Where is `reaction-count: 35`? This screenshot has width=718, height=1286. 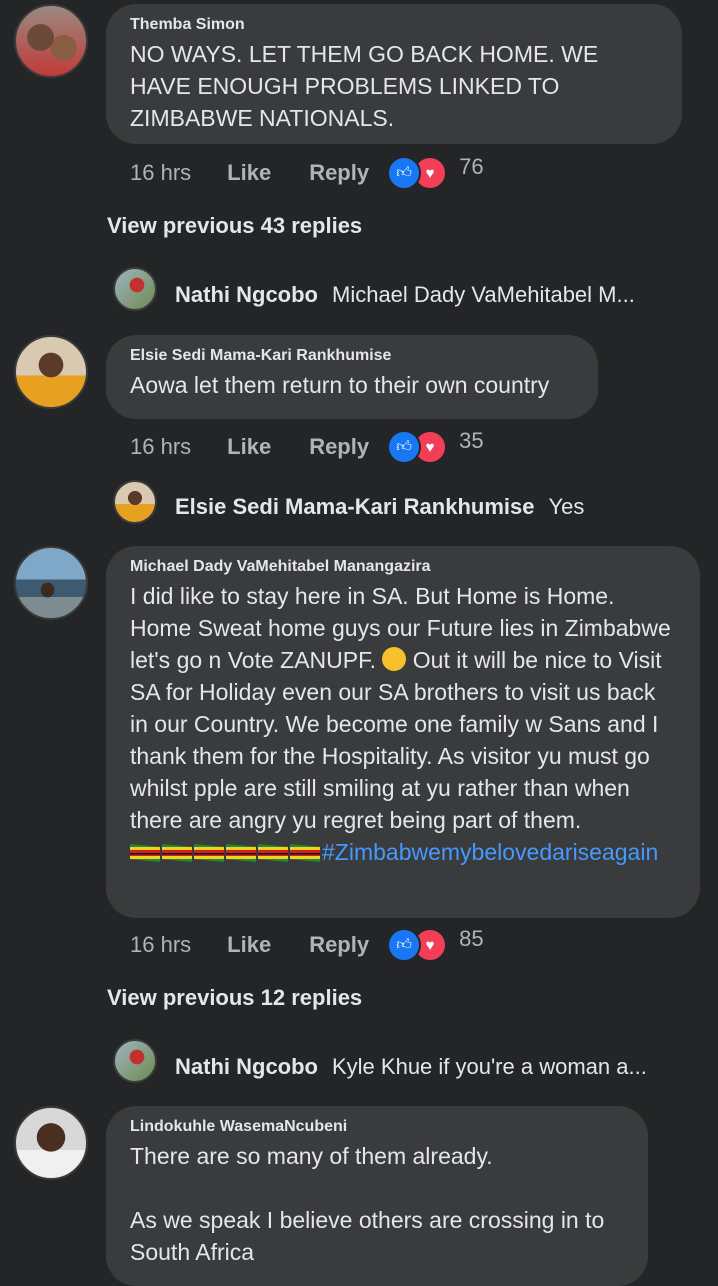 reaction-count: 35 is located at coordinates (471, 440).